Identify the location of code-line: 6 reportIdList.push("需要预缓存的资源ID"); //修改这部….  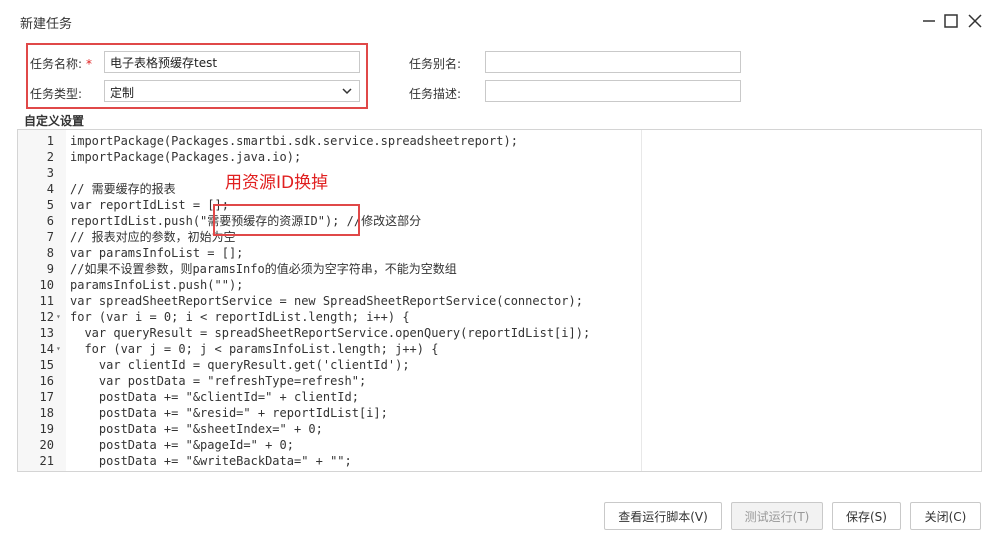
(499, 221).